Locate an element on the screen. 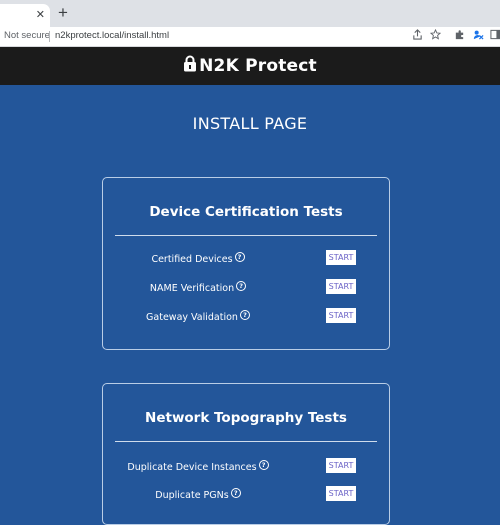 This screenshot has width=500, height=525. browser-tab-active: ✕ is located at coordinates (25, 15).